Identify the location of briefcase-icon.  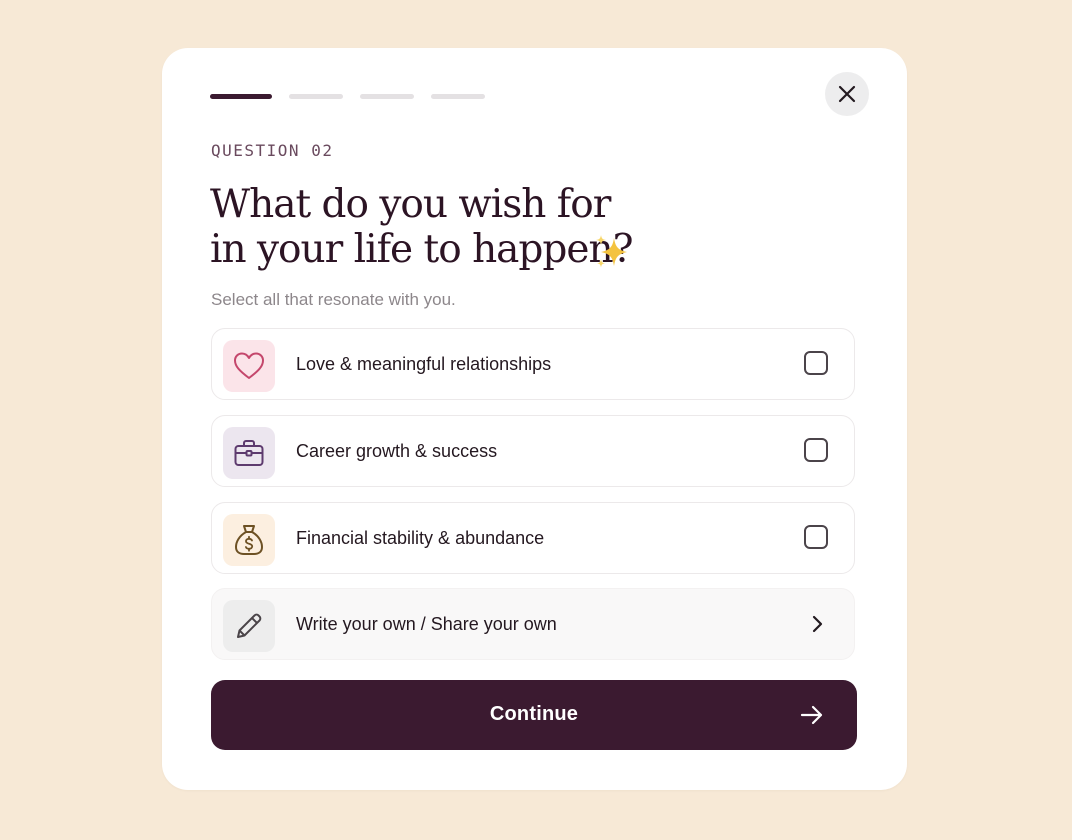
(249, 453).